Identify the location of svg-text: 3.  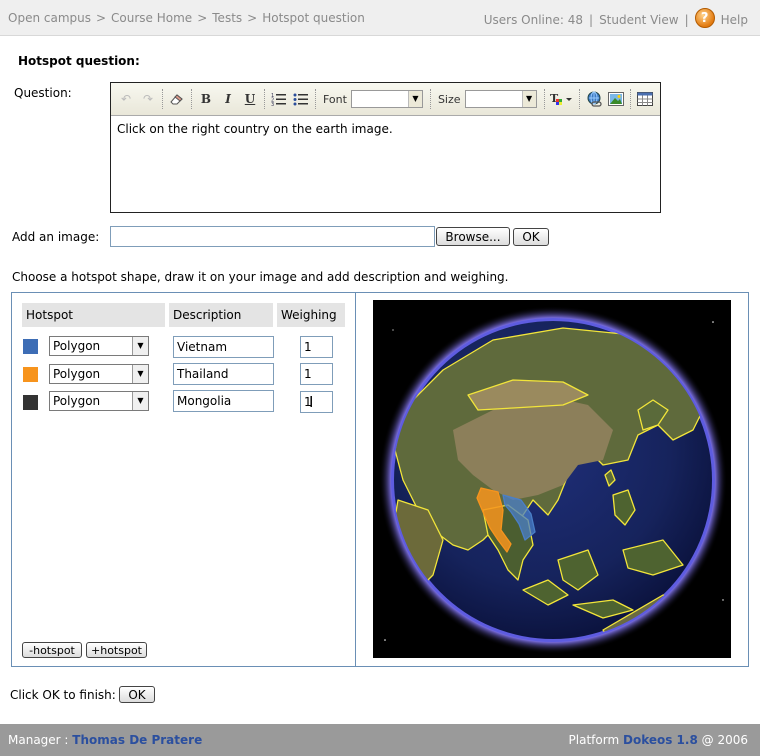
(272, 104).